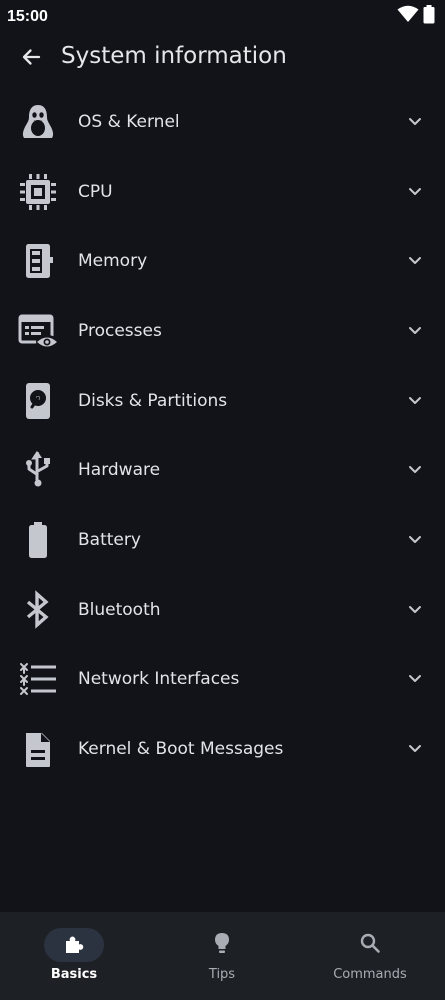 Image resolution: width=445 pixels, height=1000 pixels. I want to click on item-label-cpu: CPU, so click(95, 191).